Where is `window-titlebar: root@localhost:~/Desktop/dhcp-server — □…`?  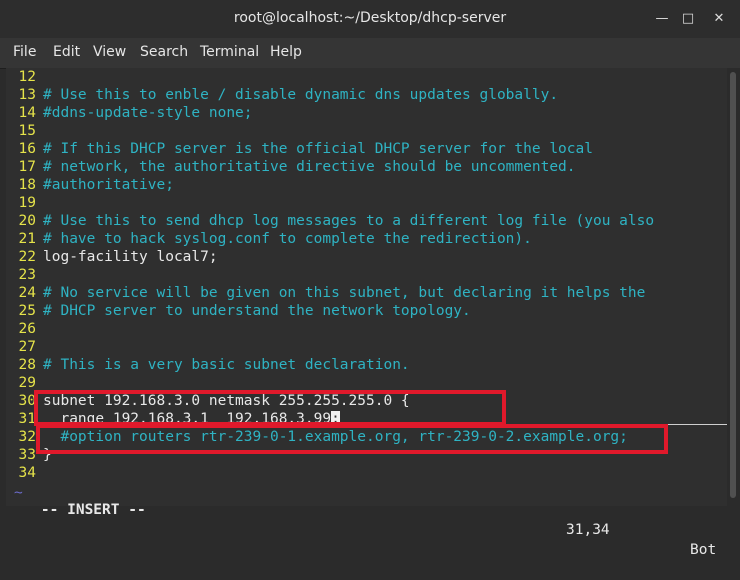
window-titlebar: root@localhost:~/Desktop/dhcp-server — □… is located at coordinates (370, 19).